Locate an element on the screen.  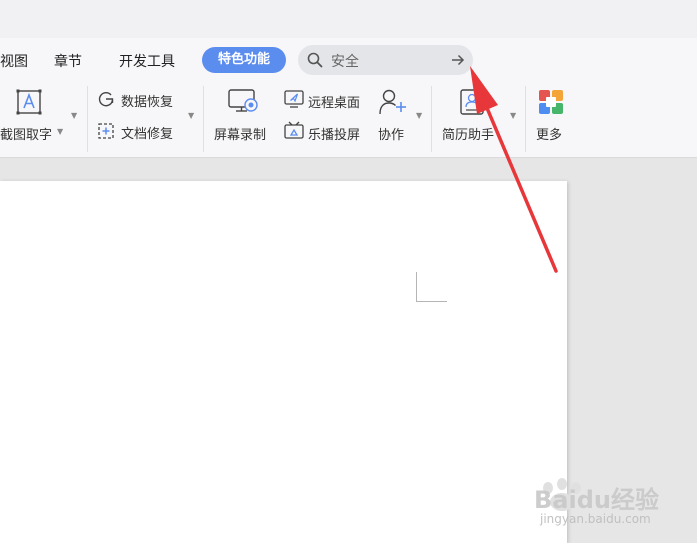
data-recovery-icon is located at coordinates (106, 99).